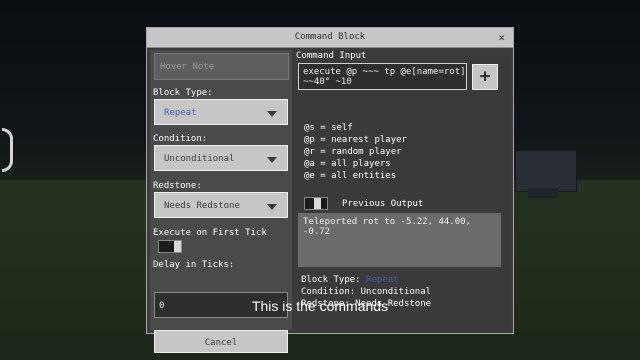 The width and height of the screenshot is (640, 360). What do you see at coordinates (320, 306) in the screenshot?
I see `video-subtitle: This is the commands` at bounding box center [320, 306].